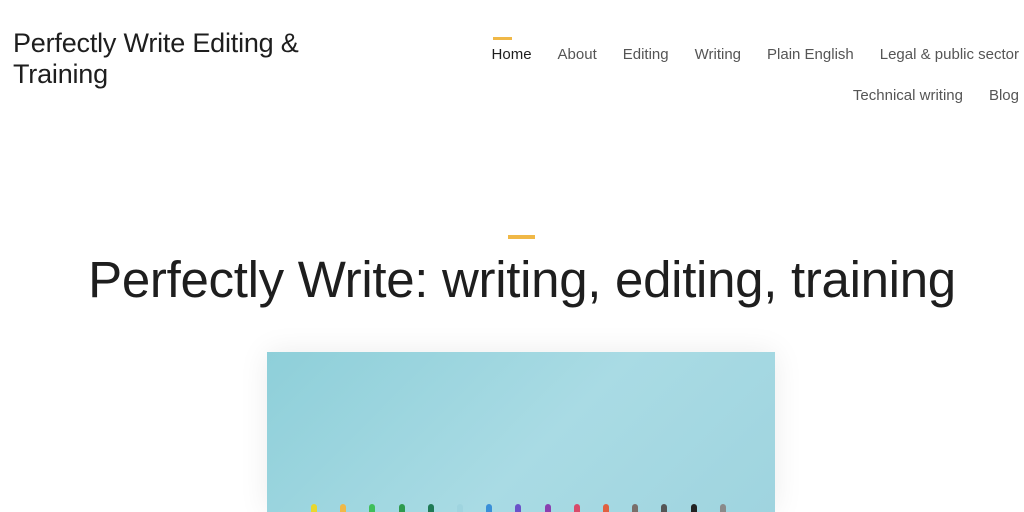 This screenshot has height=512, width=1024. What do you see at coordinates (178, 59) in the screenshot?
I see `site-title-link: Perfectly Write Editing & Training` at bounding box center [178, 59].